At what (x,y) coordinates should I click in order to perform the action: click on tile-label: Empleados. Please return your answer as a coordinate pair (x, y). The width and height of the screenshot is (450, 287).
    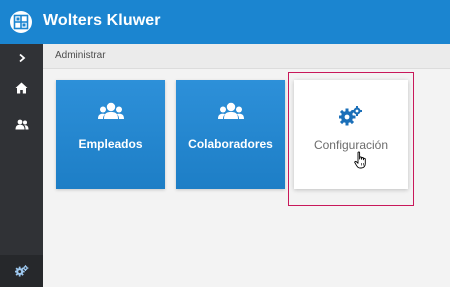
    Looking at the image, I should click on (110, 144).